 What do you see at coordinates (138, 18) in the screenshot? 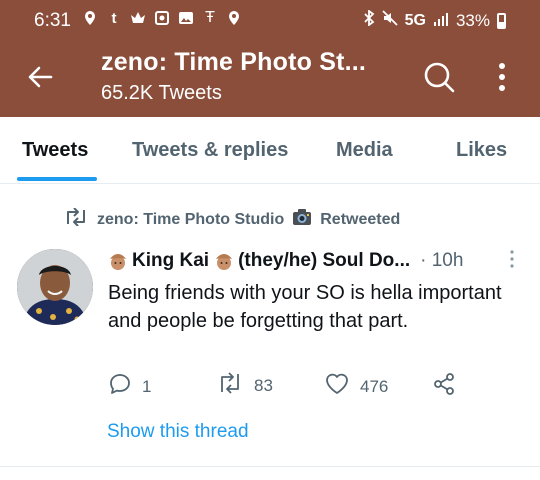
I see `crown-icon` at bounding box center [138, 18].